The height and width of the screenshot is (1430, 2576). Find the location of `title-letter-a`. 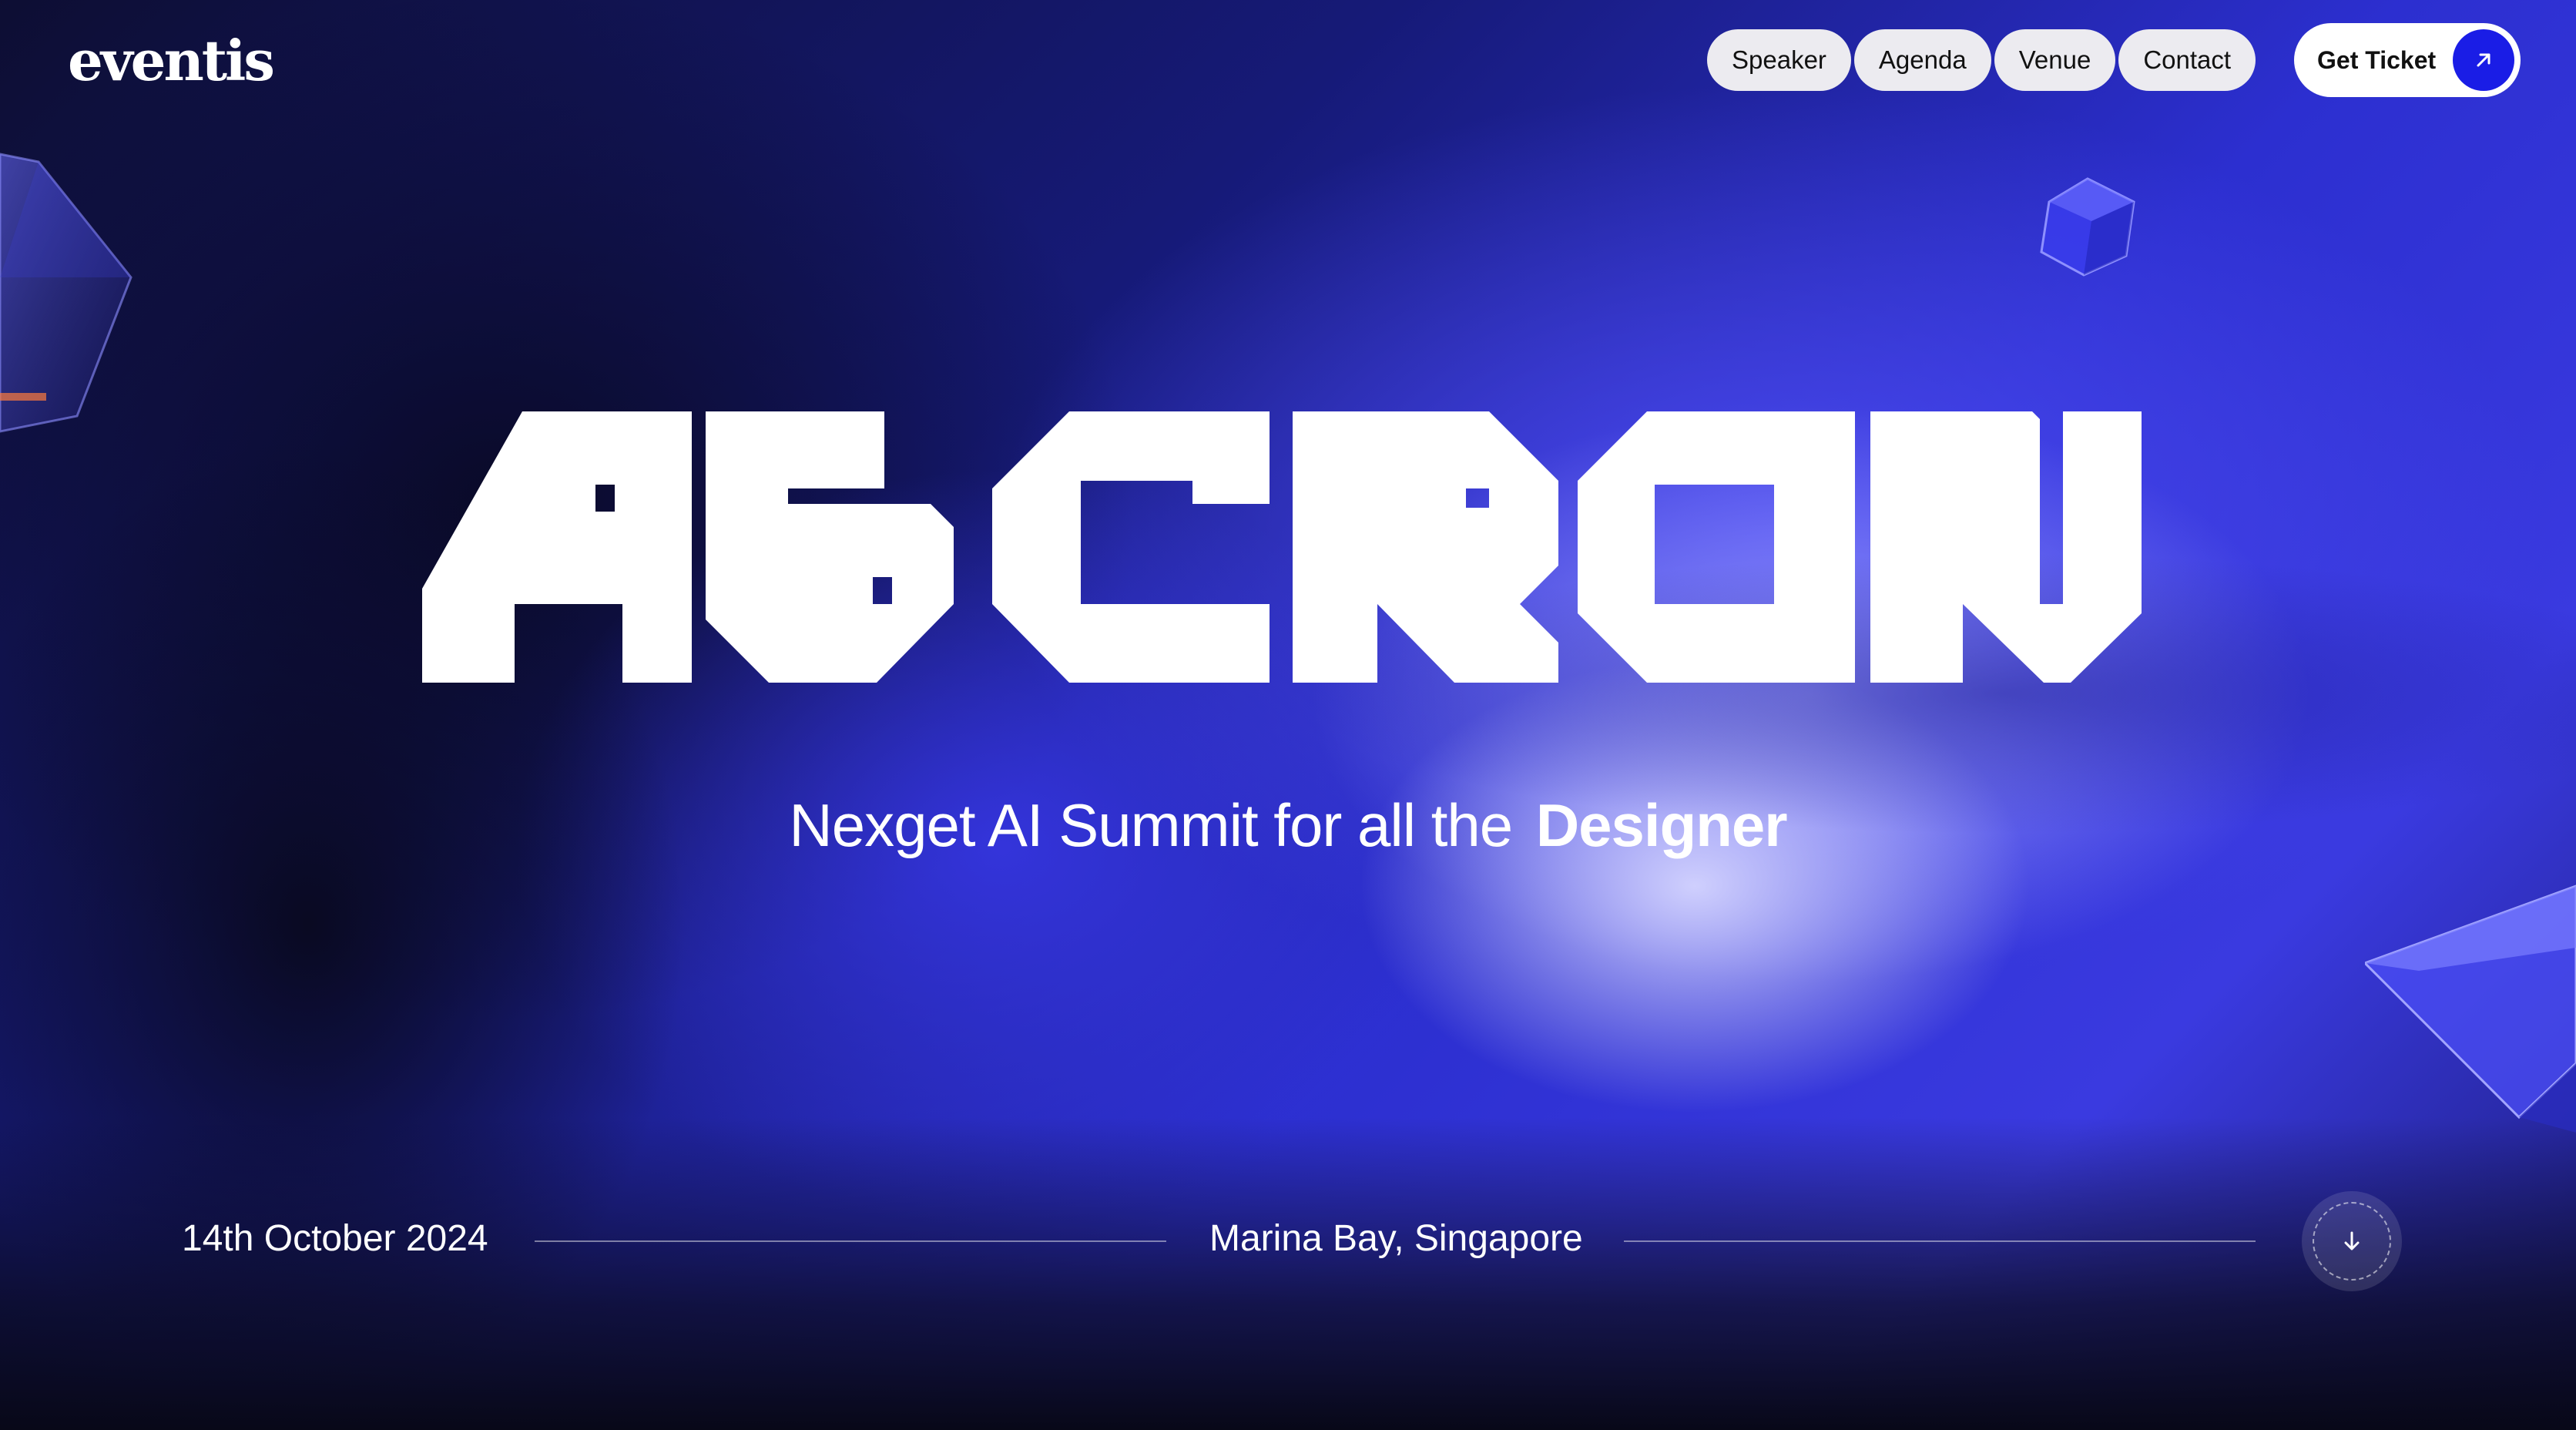

title-letter-a is located at coordinates (557, 547).